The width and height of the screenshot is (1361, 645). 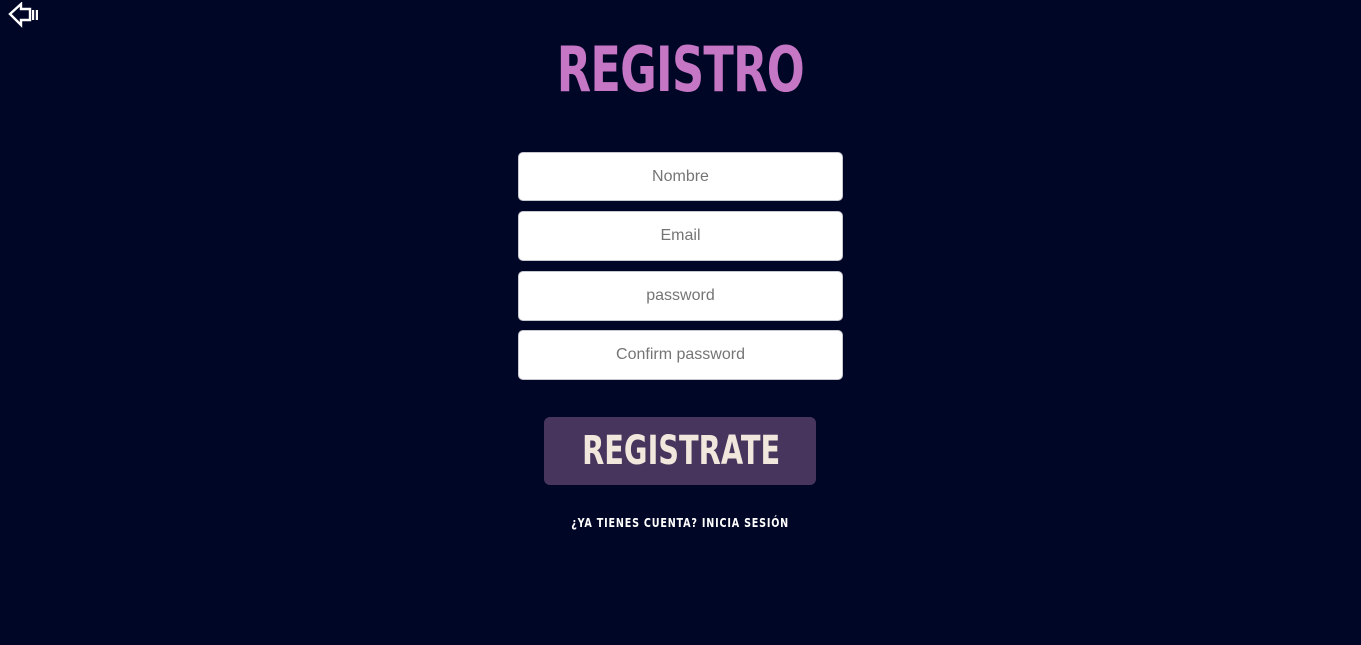 I want to click on register-button-label: REGISTRATE, so click(x=681, y=451).